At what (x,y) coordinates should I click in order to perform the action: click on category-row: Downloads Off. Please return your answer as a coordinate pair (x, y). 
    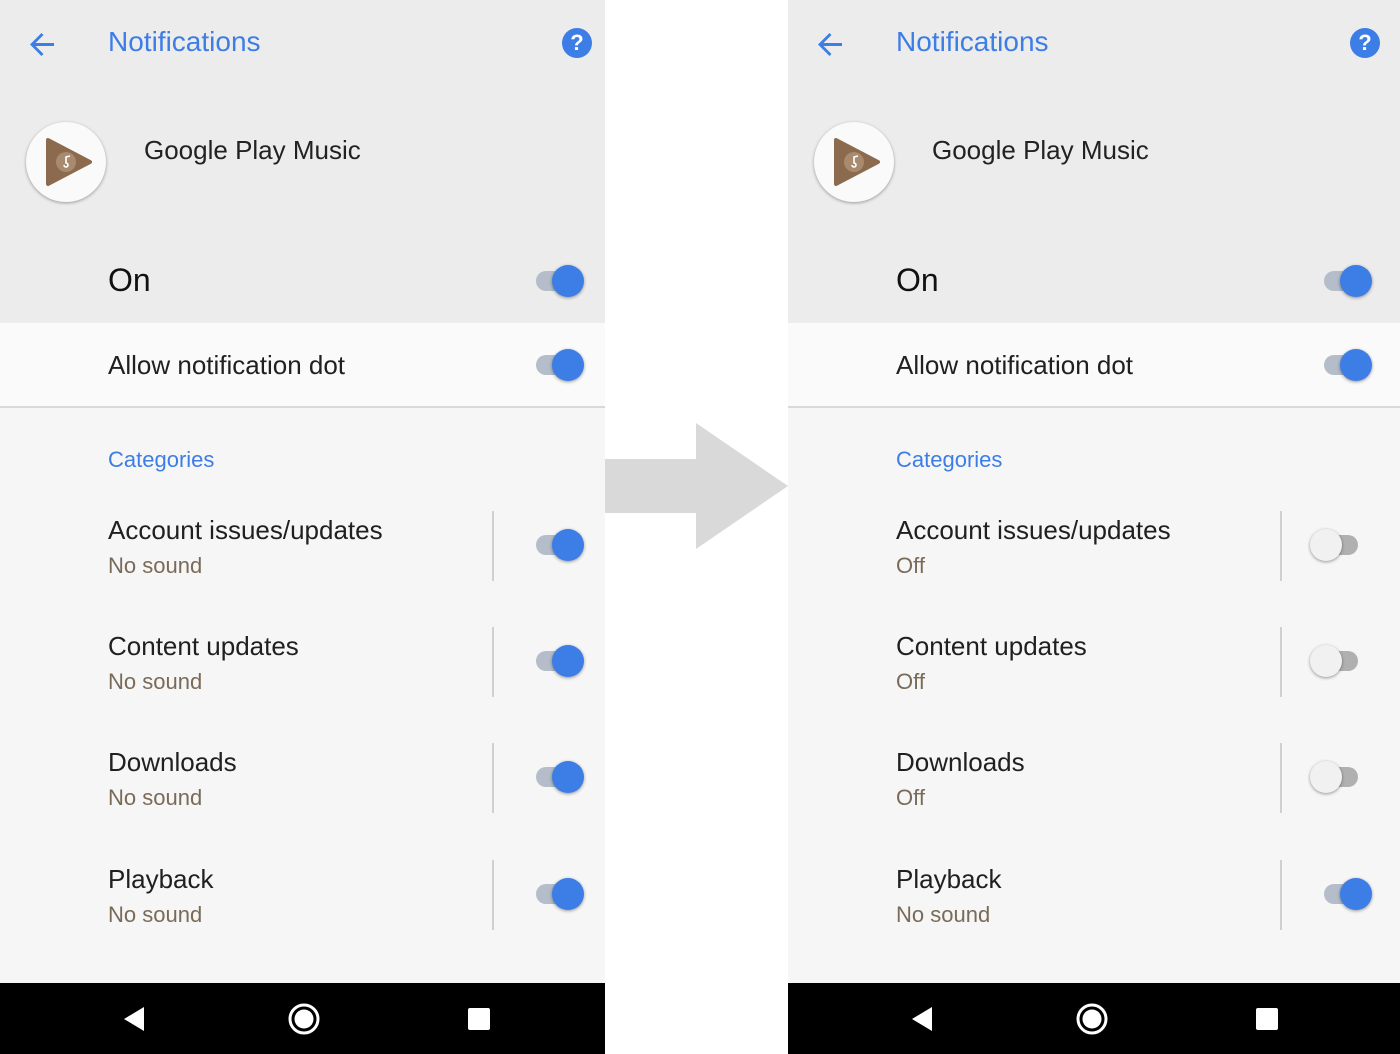
    Looking at the image, I should click on (1094, 788).